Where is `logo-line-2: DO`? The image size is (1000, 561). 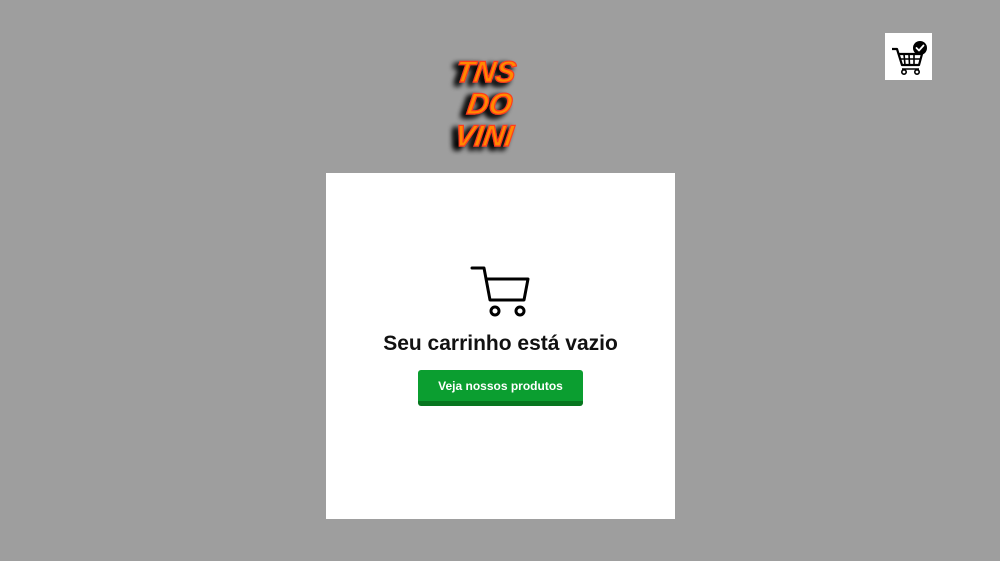
logo-line-2: DO is located at coordinates (490, 104).